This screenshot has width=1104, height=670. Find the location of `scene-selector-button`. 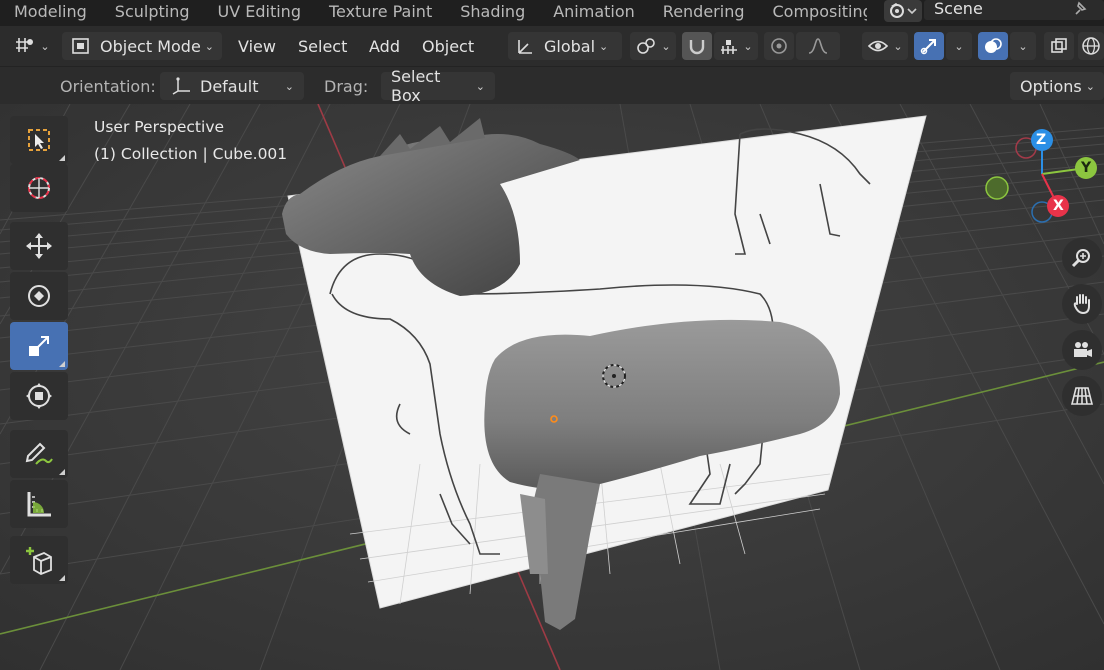

scene-selector-button is located at coordinates (903, 11).